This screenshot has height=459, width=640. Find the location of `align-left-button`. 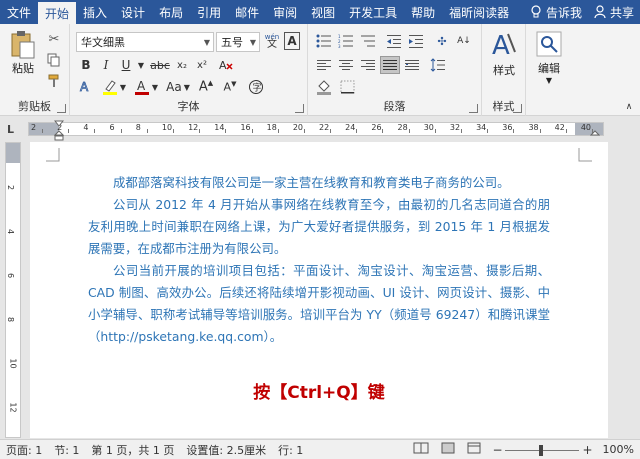

align-left-button is located at coordinates (324, 65).